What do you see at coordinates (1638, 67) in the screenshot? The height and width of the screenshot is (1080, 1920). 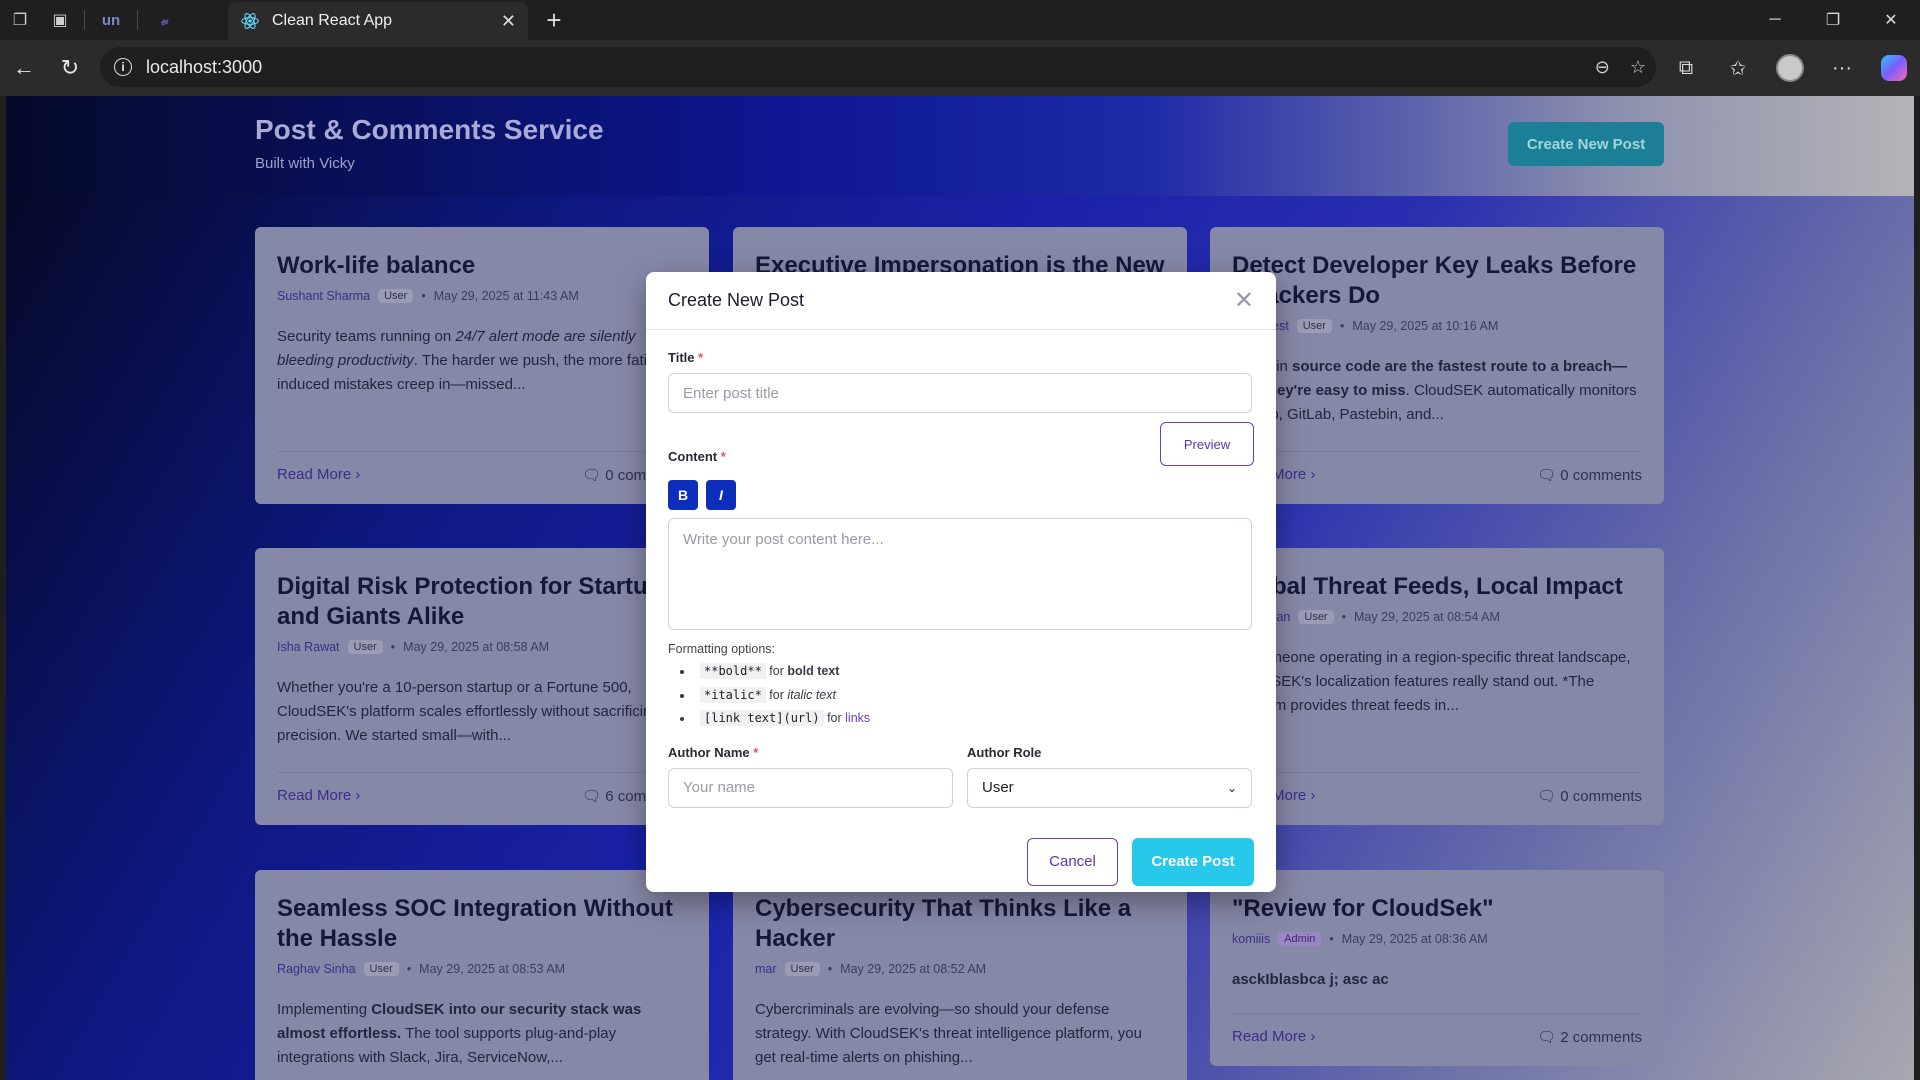 I see `favorite-star-icon: ☆` at bounding box center [1638, 67].